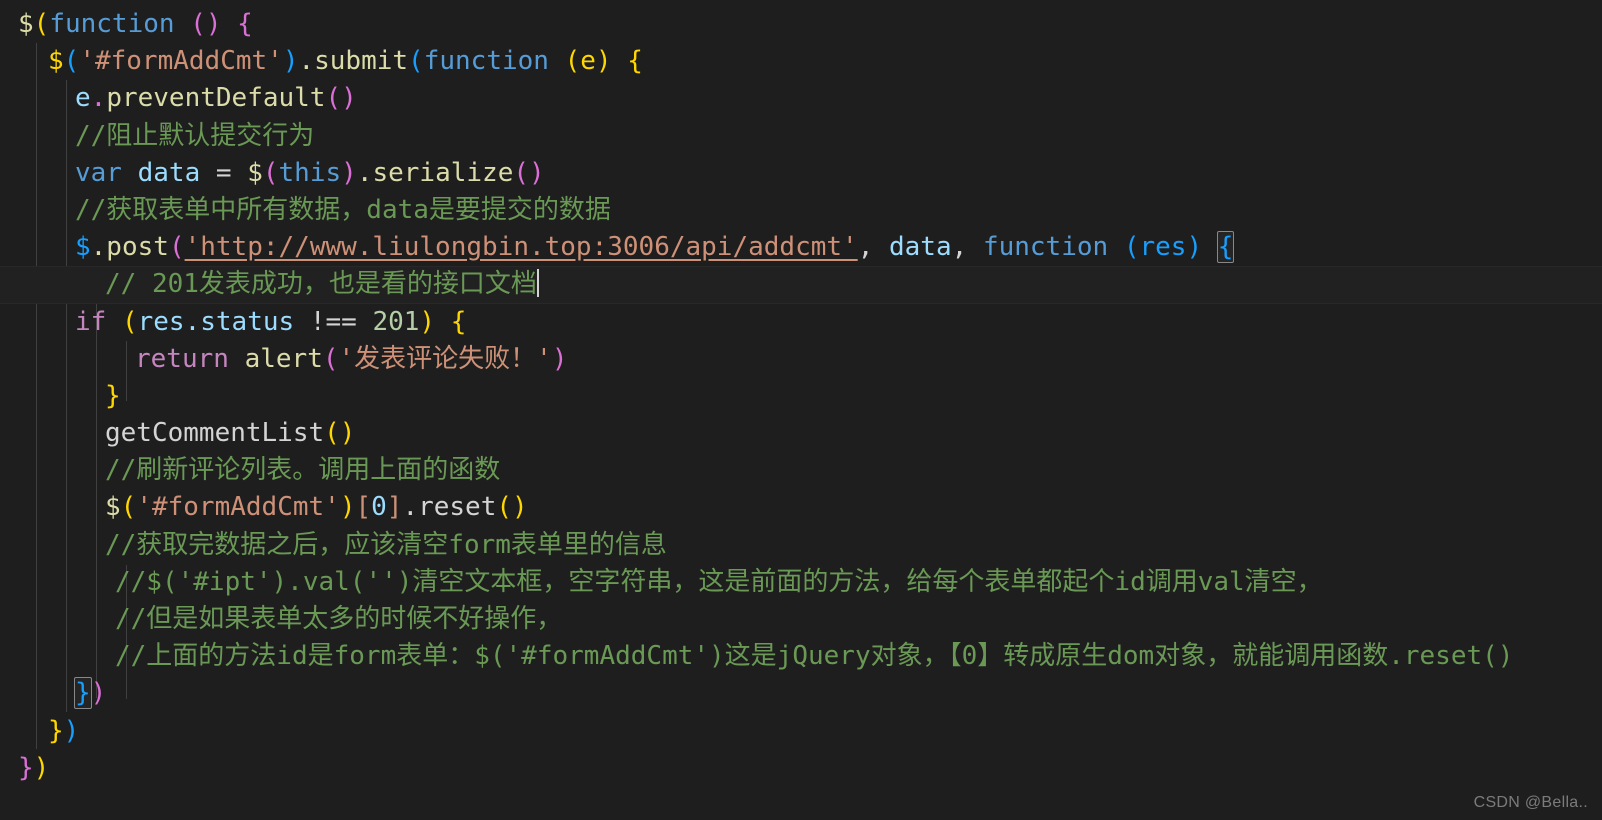 The width and height of the screenshot is (1602, 820). Describe the element at coordinates (83, 693) in the screenshot. I see `token-brace-close-matched: }` at that location.